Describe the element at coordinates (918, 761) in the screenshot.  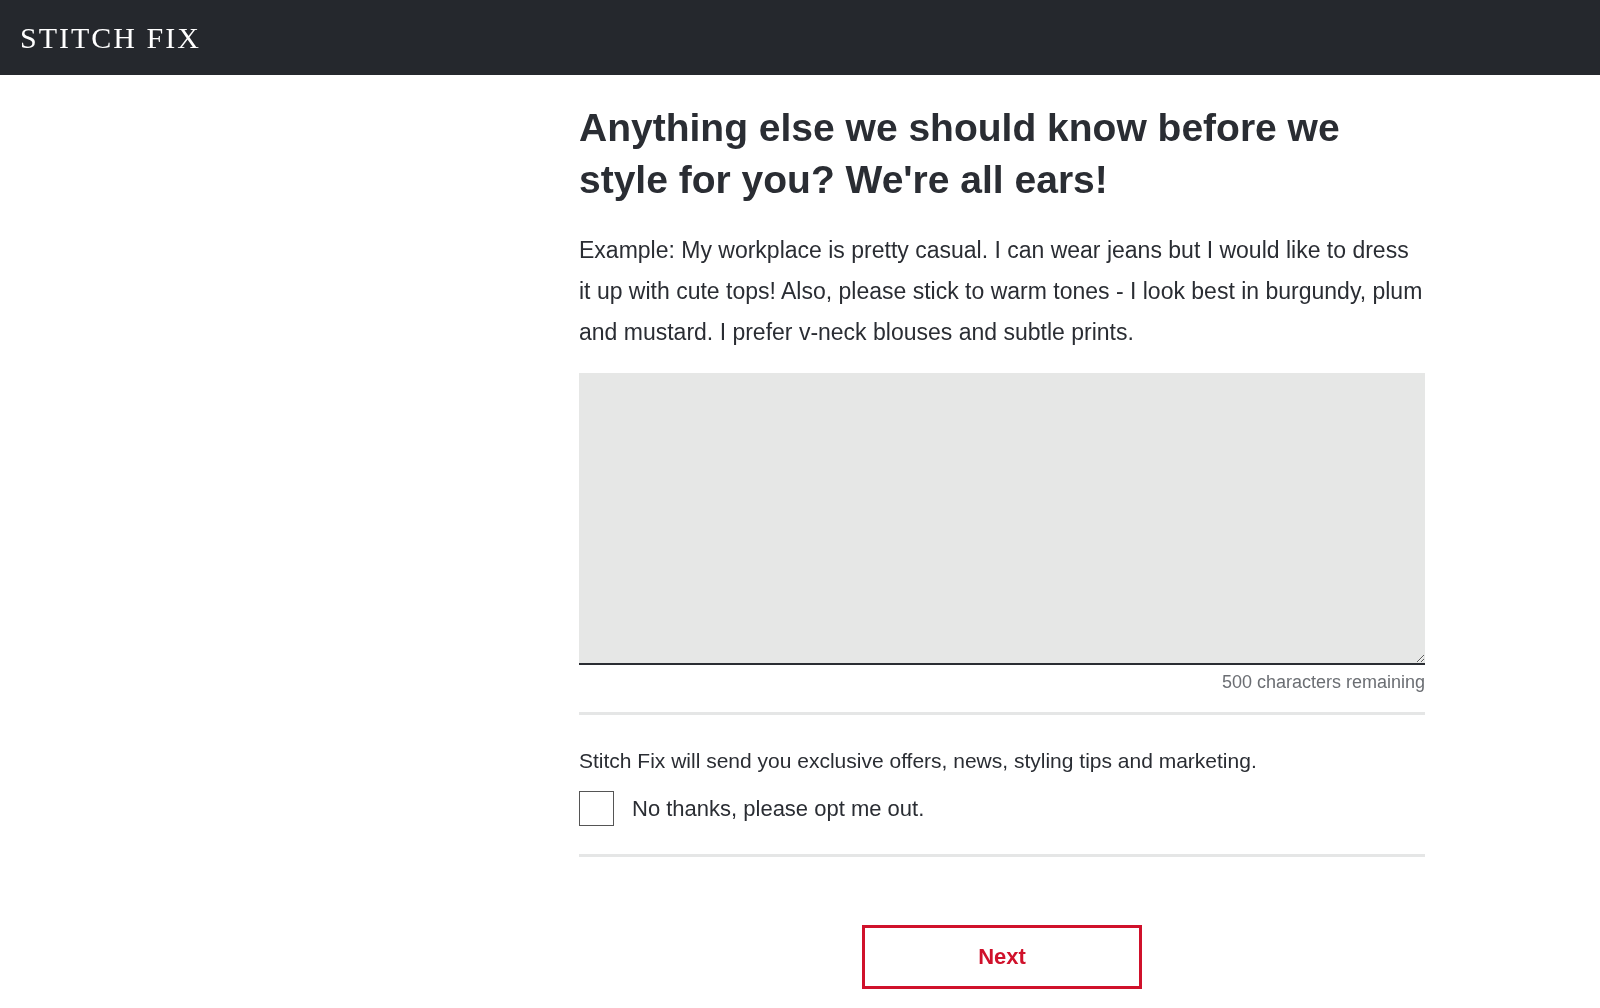
I see `marketing-notice: Stitch Fix will send you exclusive offers, news, styling tips and marketing.` at that location.